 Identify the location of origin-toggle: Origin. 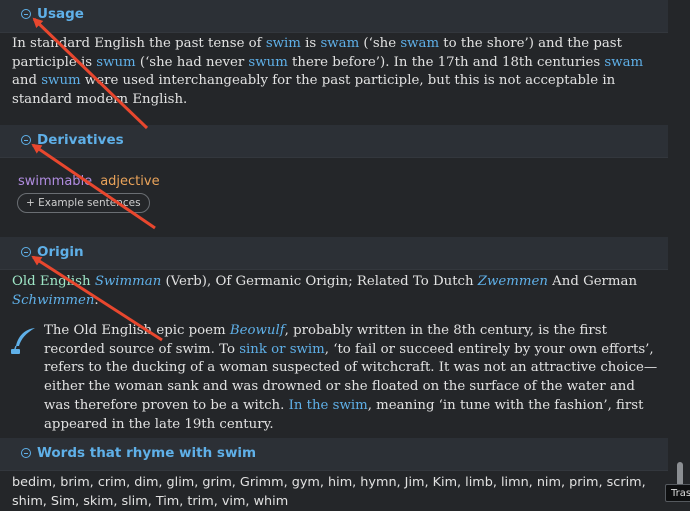
(52, 252).